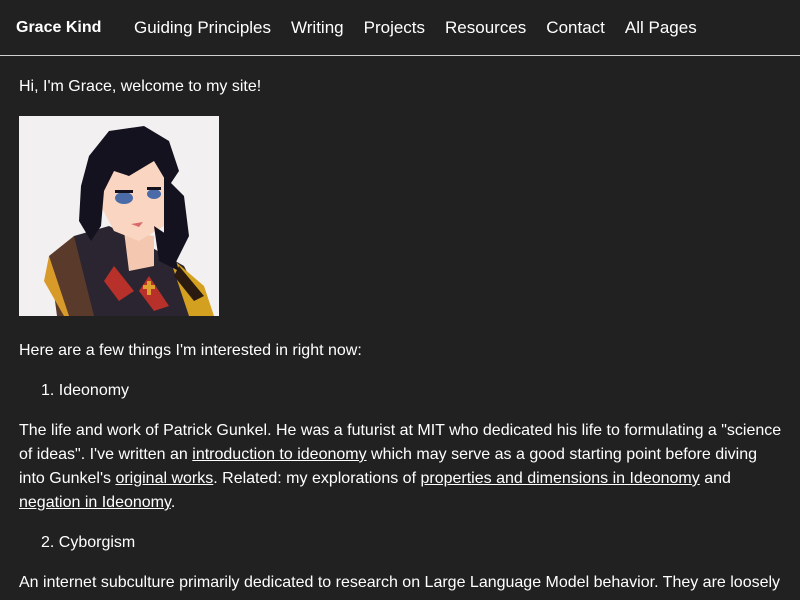 Image resolution: width=800 pixels, height=600 pixels. Describe the element at coordinates (202, 28) in the screenshot. I see `nav-guiding-principles: Guiding Principles` at that location.